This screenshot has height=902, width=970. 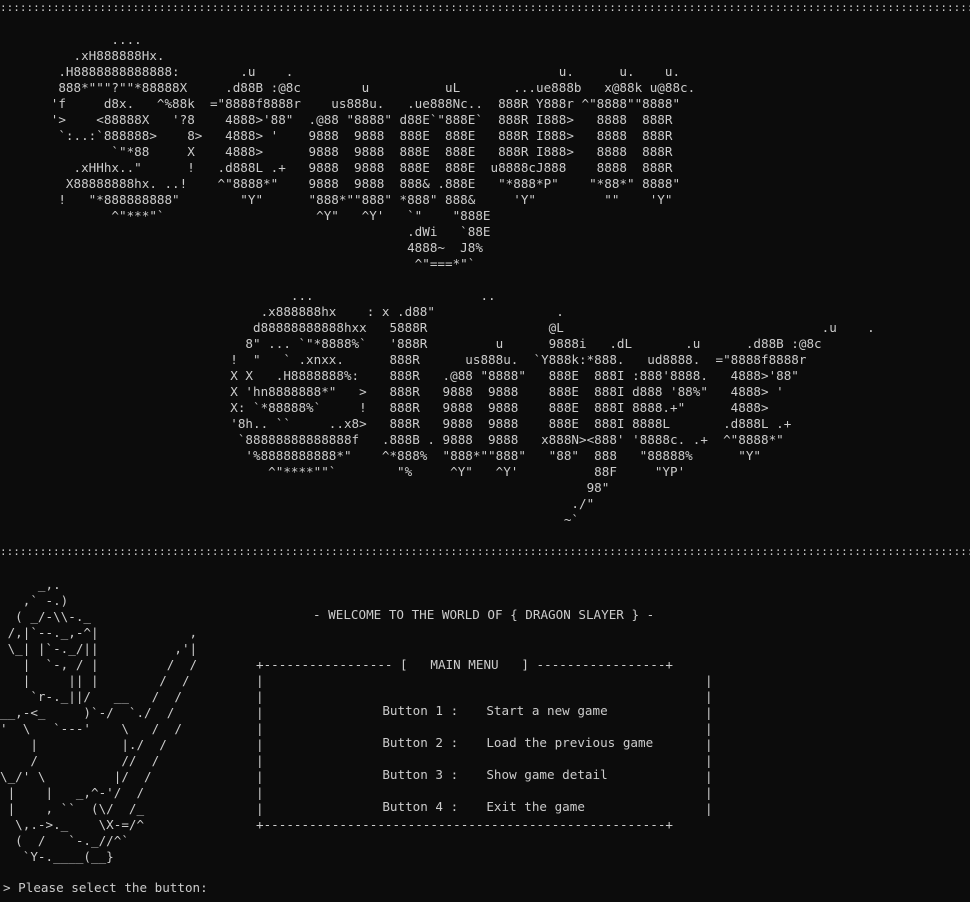 I want to click on menu-option-action: Show game detail, so click(x=547, y=774).